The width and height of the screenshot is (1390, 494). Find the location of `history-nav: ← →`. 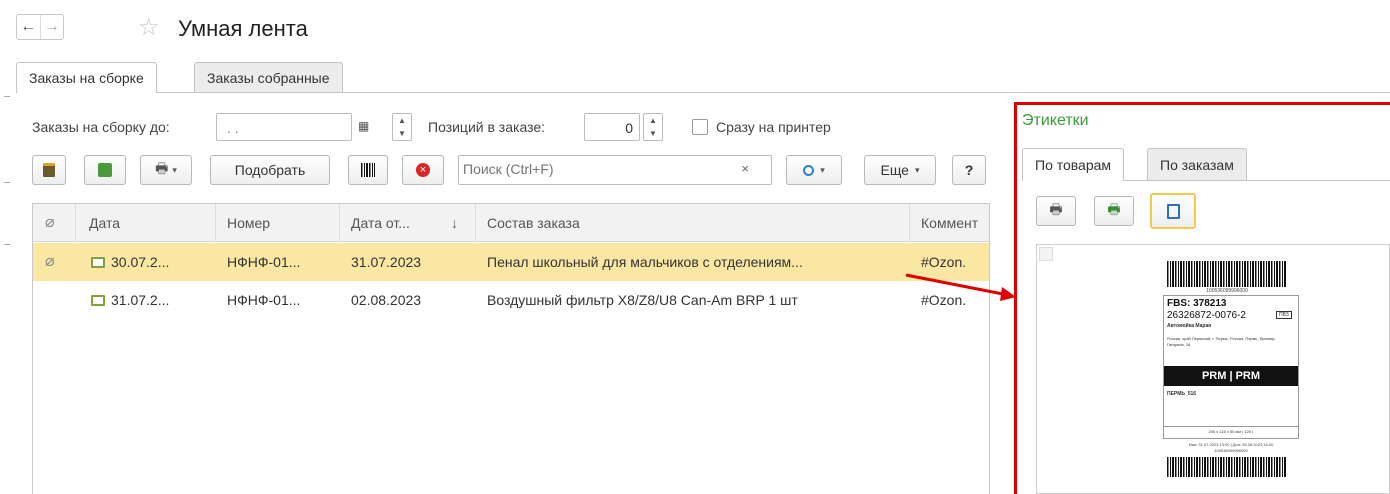

history-nav: ← → is located at coordinates (40, 27).